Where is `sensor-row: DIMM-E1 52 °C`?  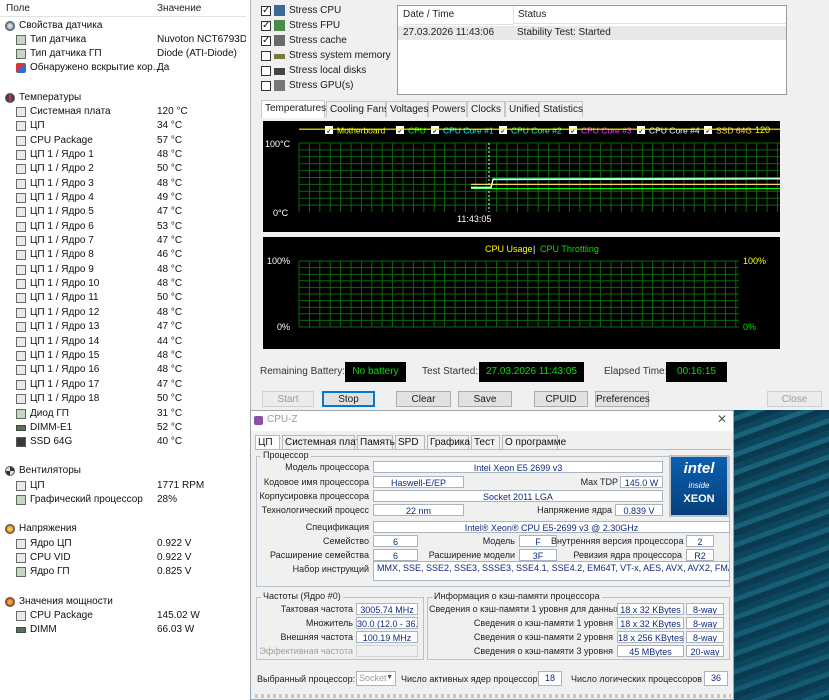
sensor-row: DIMM-E1 52 °C is located at coordinates (123, 428).